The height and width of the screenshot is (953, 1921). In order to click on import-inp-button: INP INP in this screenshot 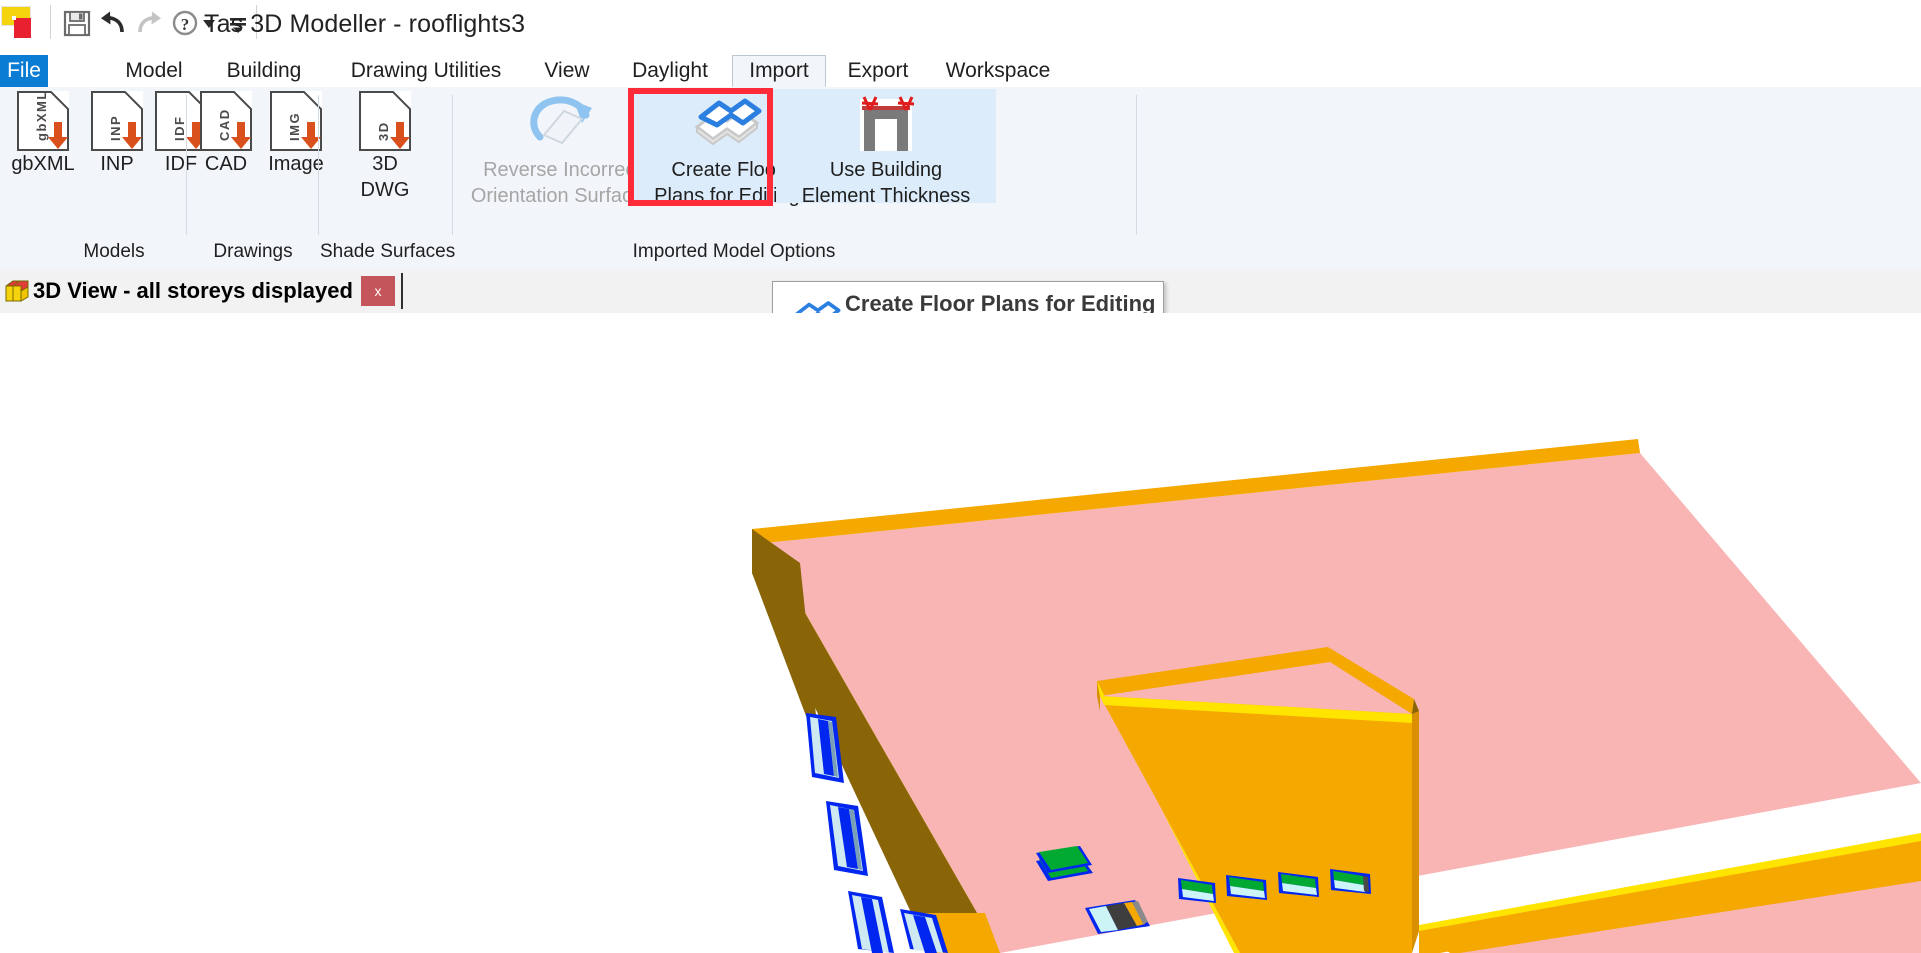, I will do `click(117, 134)`.